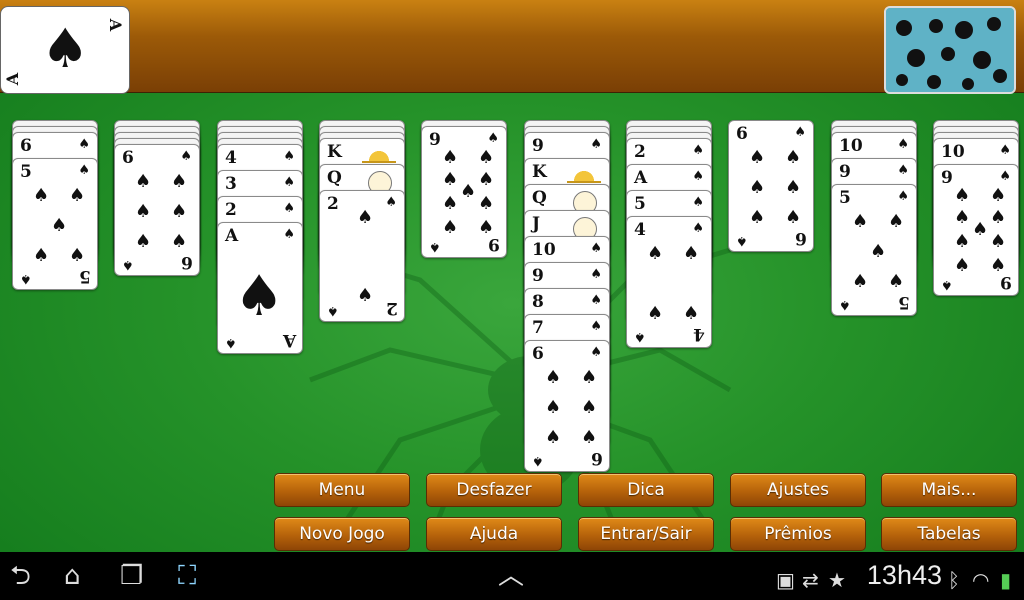 The height and width of the screenshot is (600, 1024). I want to click on card-rank-bottom: 4, so click(699, 334).